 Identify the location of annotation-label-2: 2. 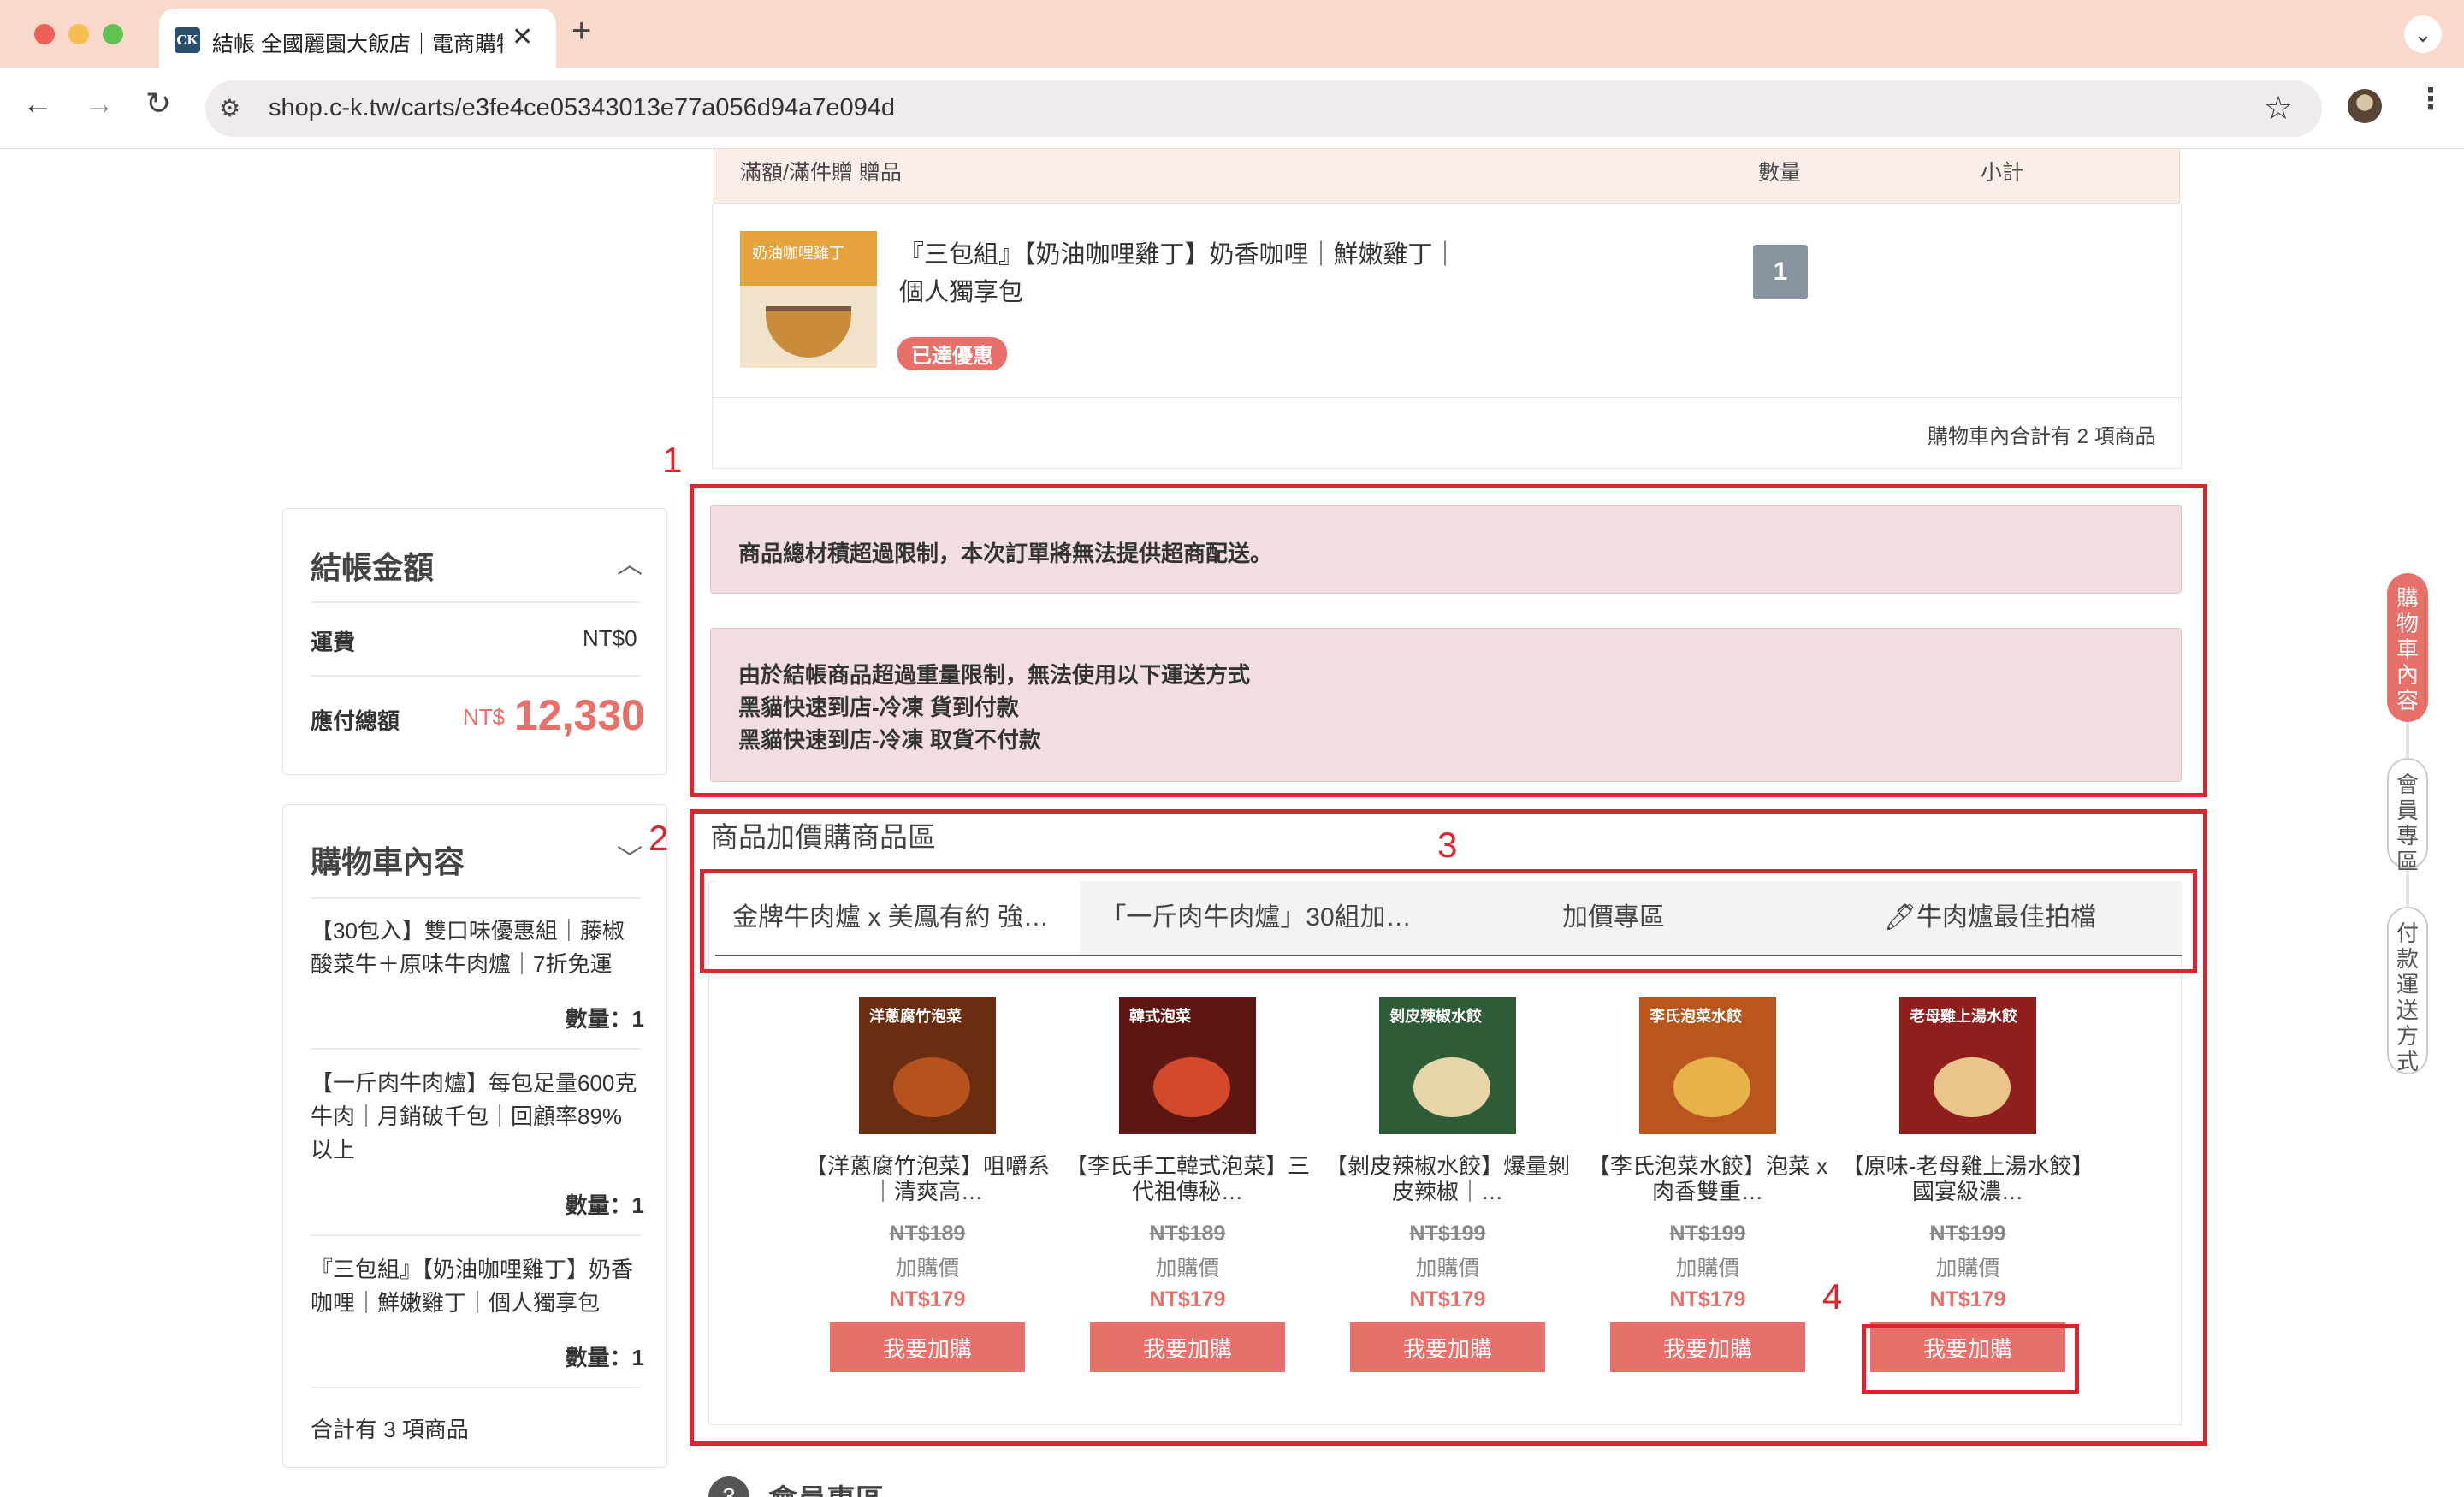
(659, 838).